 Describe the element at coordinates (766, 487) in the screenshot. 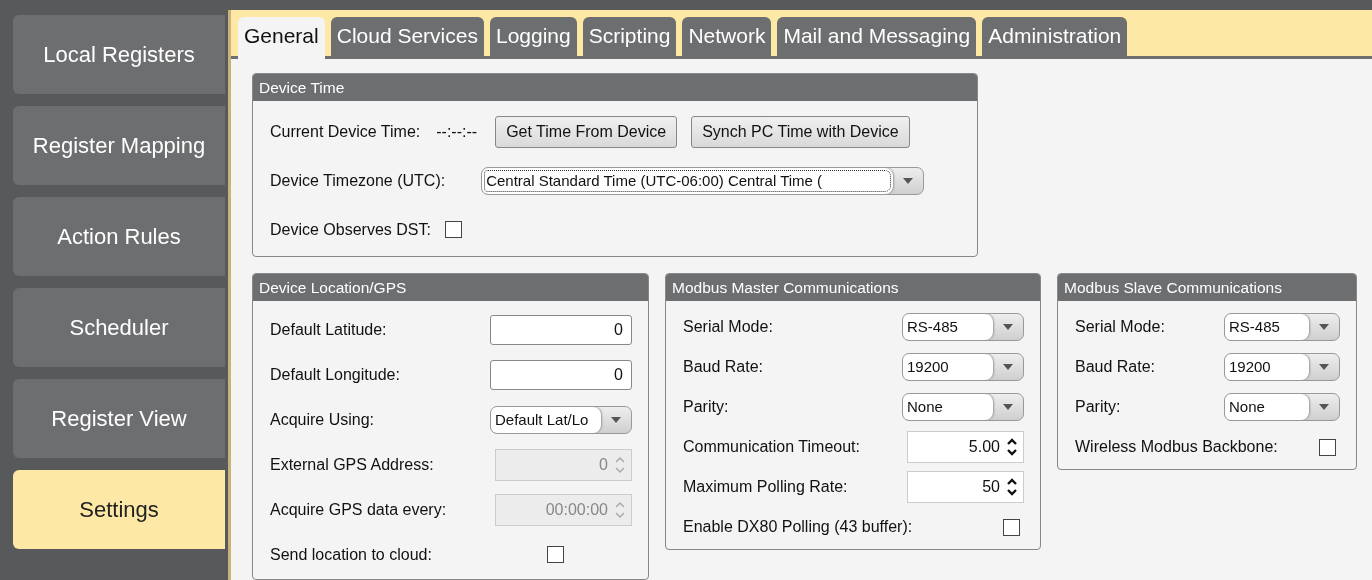

I see `field-label: Maximum Polling Rate:` at that location.